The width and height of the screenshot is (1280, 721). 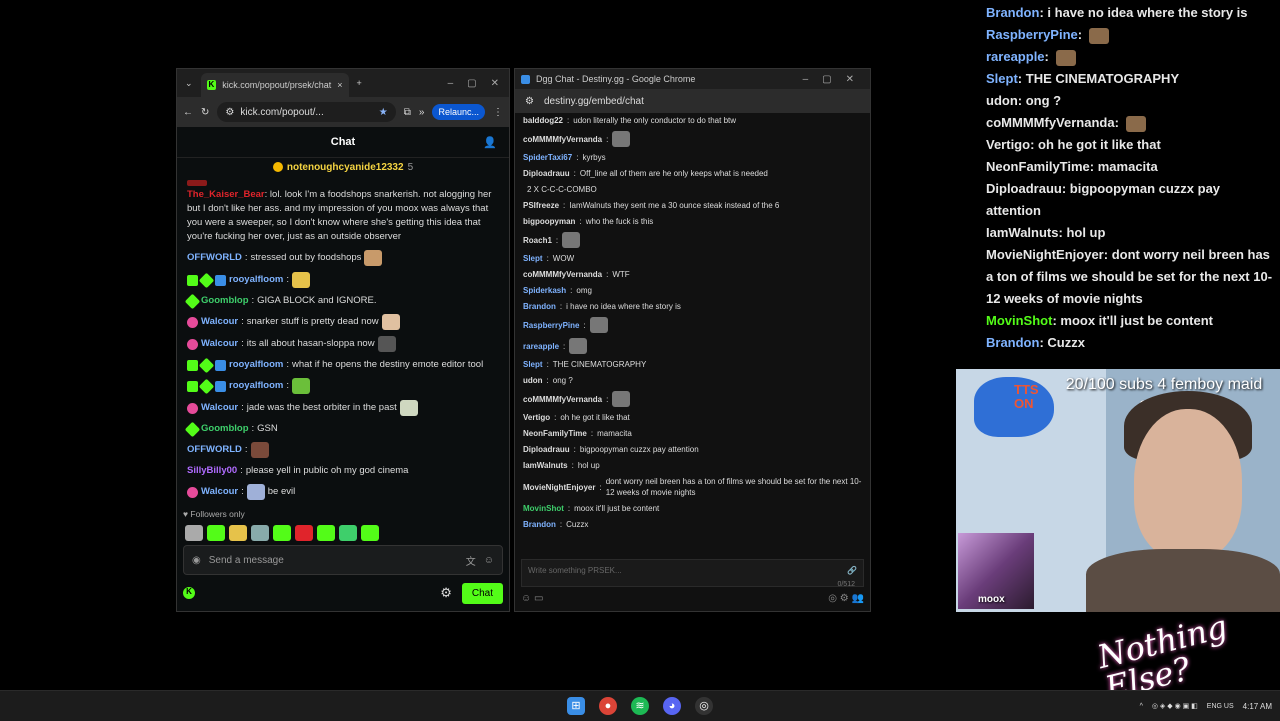 I want to click on chat-header: Chat 👤, so click(x=343, y=142).